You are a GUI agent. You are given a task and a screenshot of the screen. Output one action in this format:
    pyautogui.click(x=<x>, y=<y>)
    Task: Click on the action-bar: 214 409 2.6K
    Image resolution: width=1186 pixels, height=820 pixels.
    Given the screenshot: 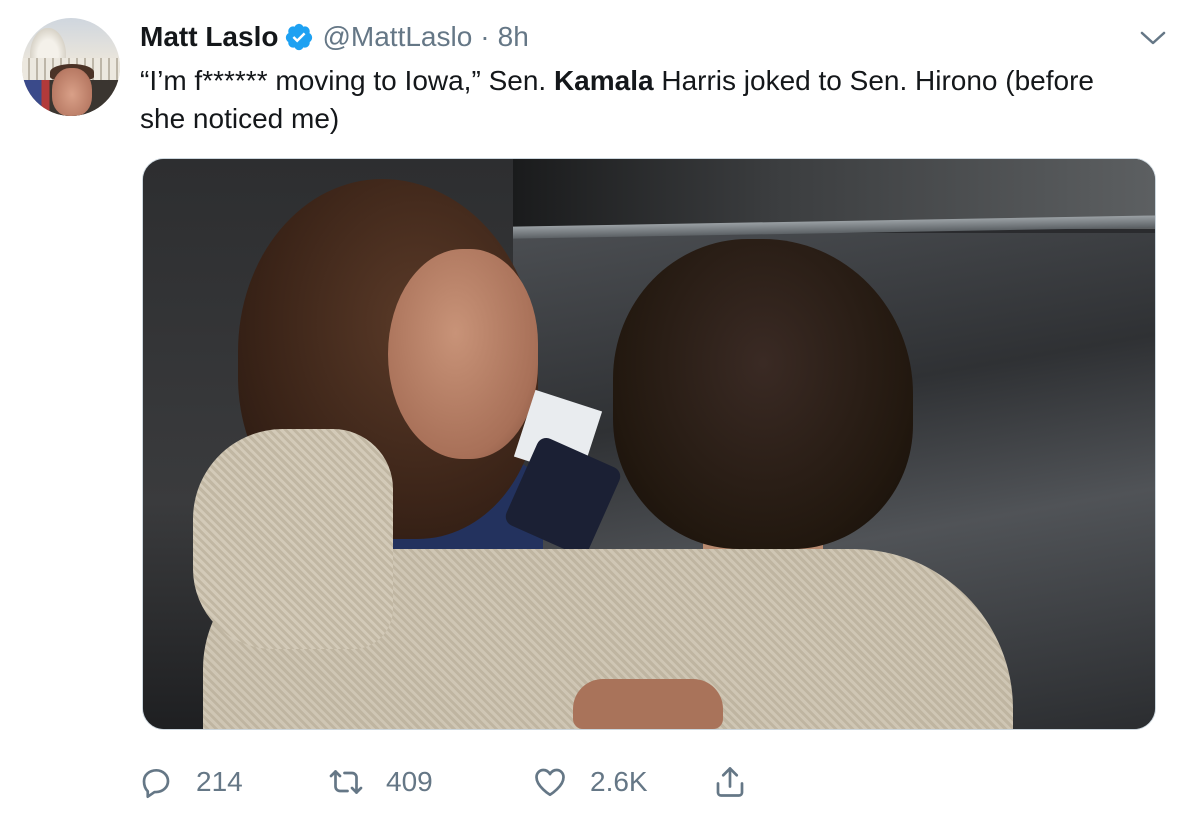 What is the action you would take?
    pyautogui.click(x=443, y=782)
    